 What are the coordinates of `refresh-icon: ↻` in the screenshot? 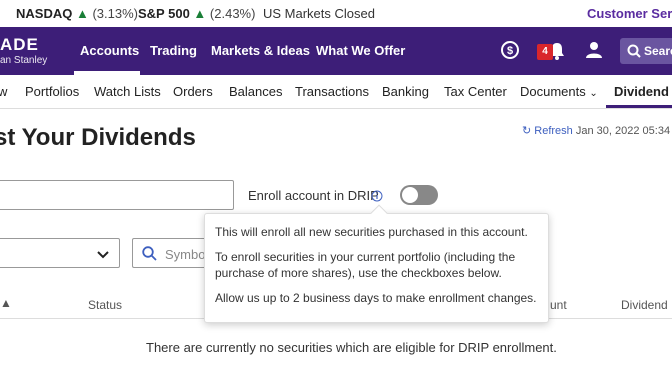 It's located at (527, 131).